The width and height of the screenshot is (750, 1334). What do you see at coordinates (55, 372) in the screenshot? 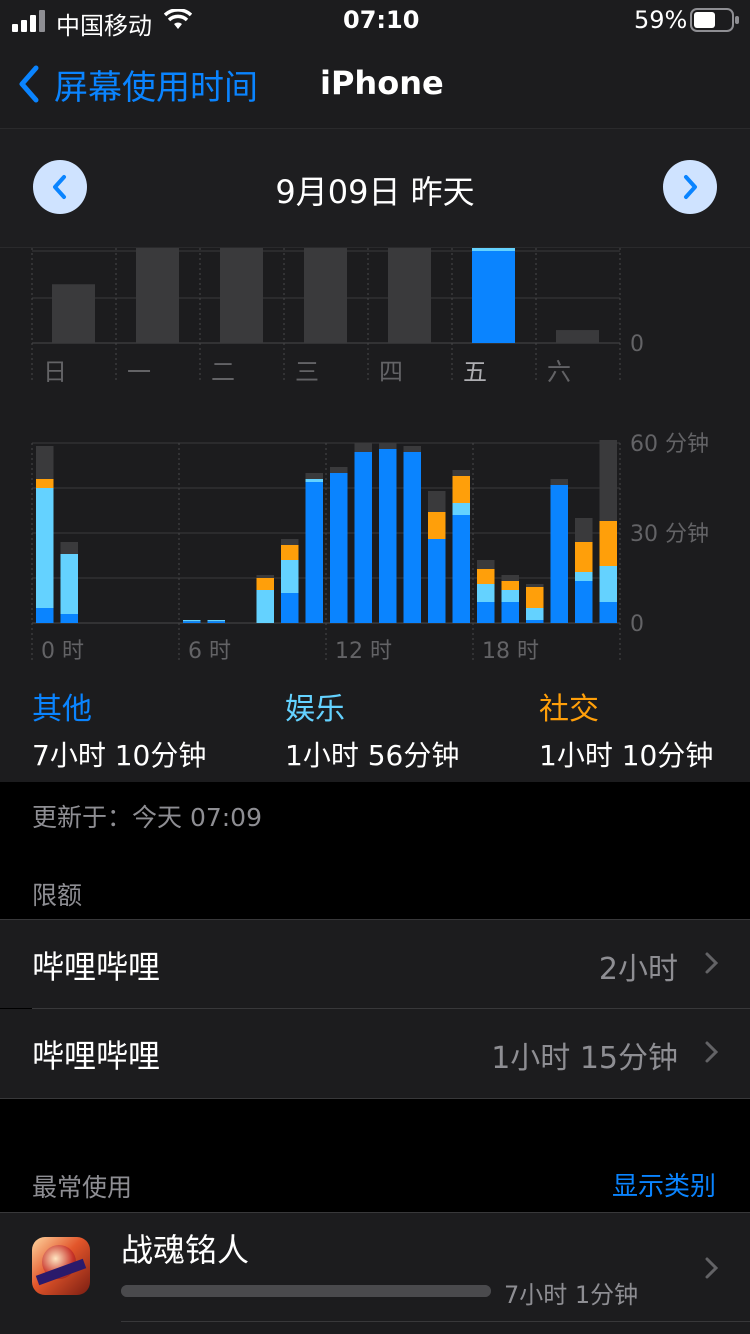
I see `weekday-label: 日` at bounding box center [55, 372].